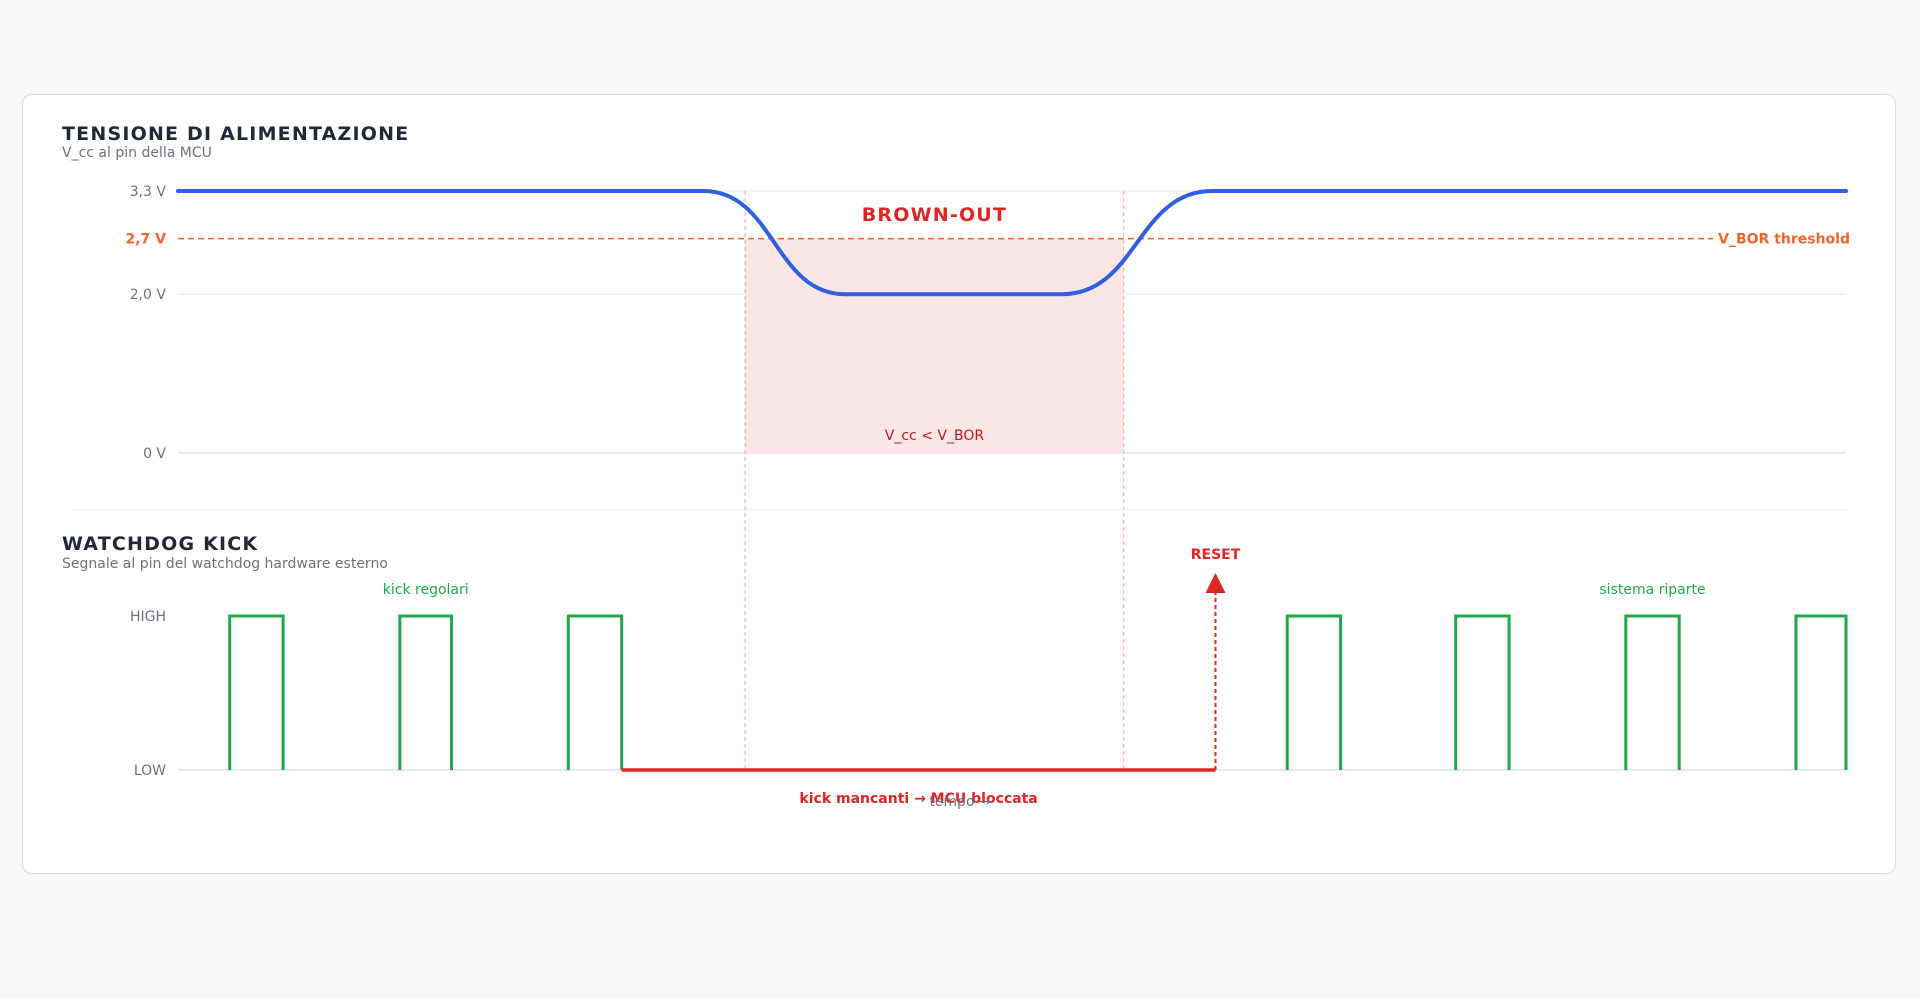 The width and height of the screenshot is (1920, 999). What do you see at coordinates (145, 240) in the screenshot?
I see `threshold-tick-label: 2,7 V` at bounding box center [145, 240].